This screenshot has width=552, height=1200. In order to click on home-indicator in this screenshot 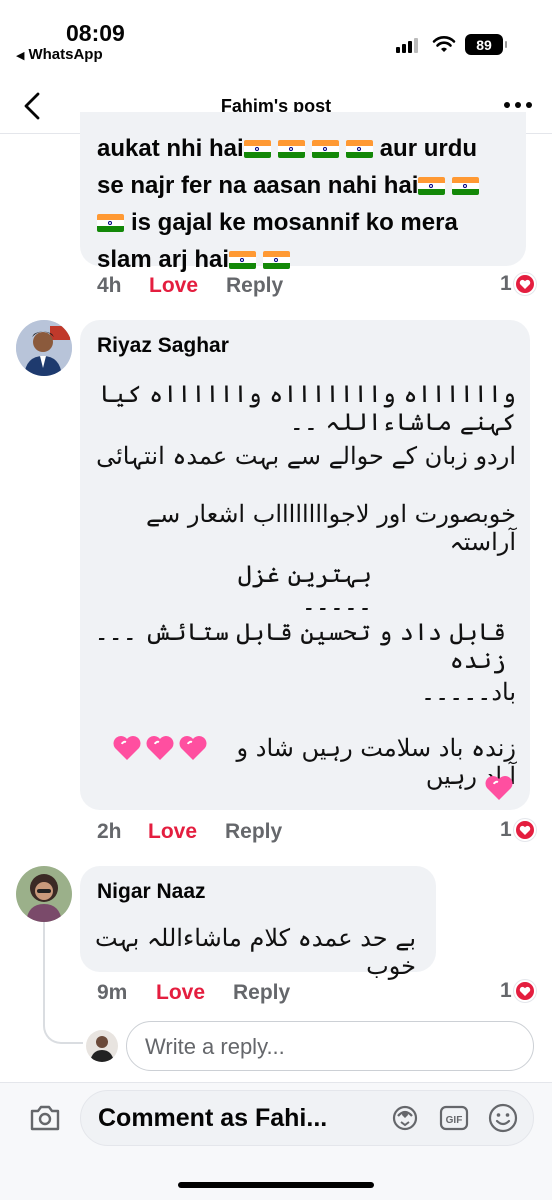, I will do `click(276, 1185)`.